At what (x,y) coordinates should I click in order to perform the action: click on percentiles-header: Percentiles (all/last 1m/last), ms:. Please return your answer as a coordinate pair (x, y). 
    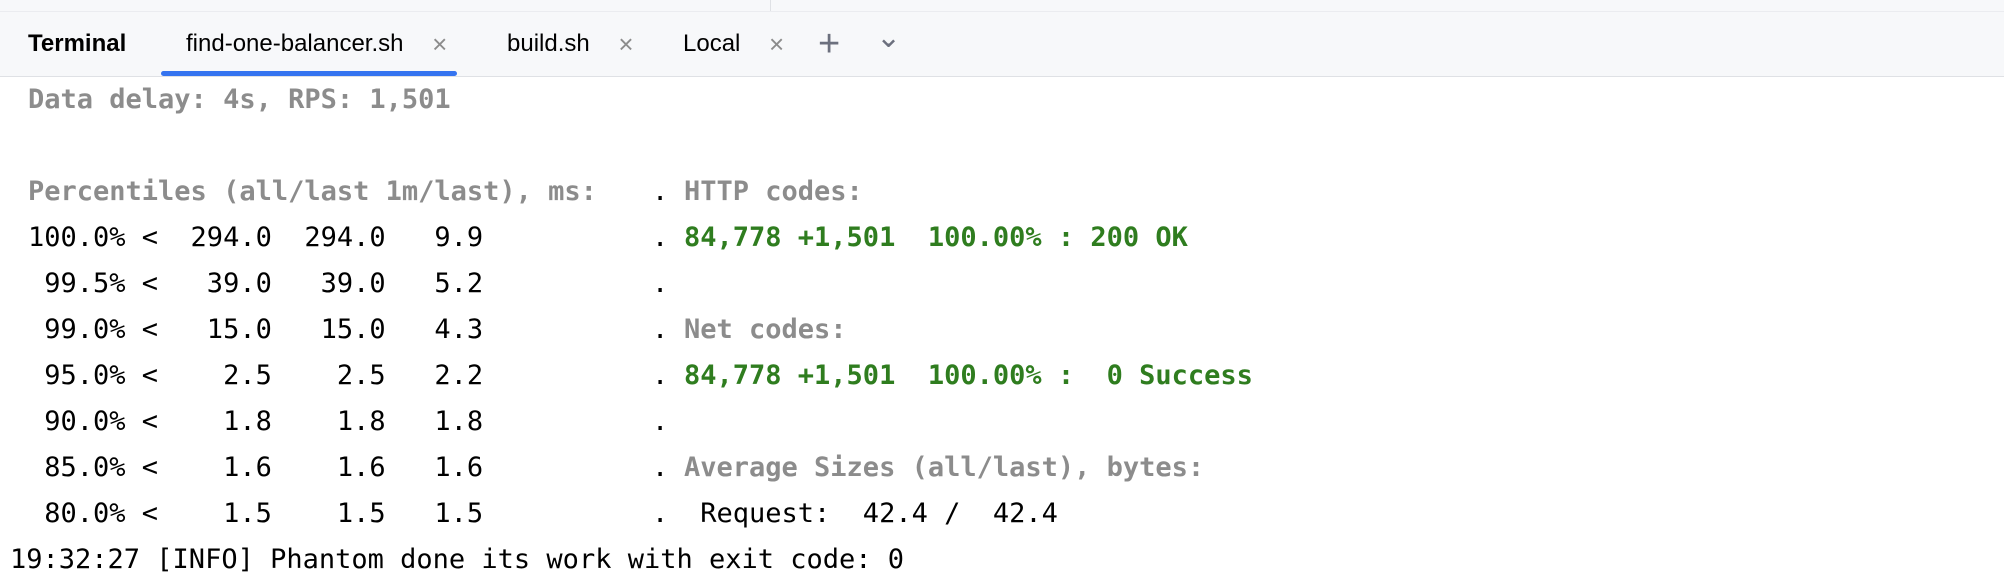
    Looking at the image, I should click on (312, 191).